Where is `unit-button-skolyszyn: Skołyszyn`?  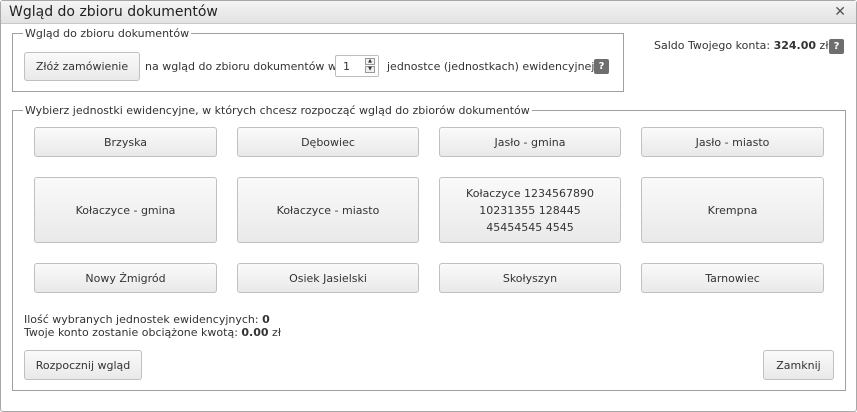 unit-button-skolyszyn: Skołyszyn is located at coordinates (530, 278).